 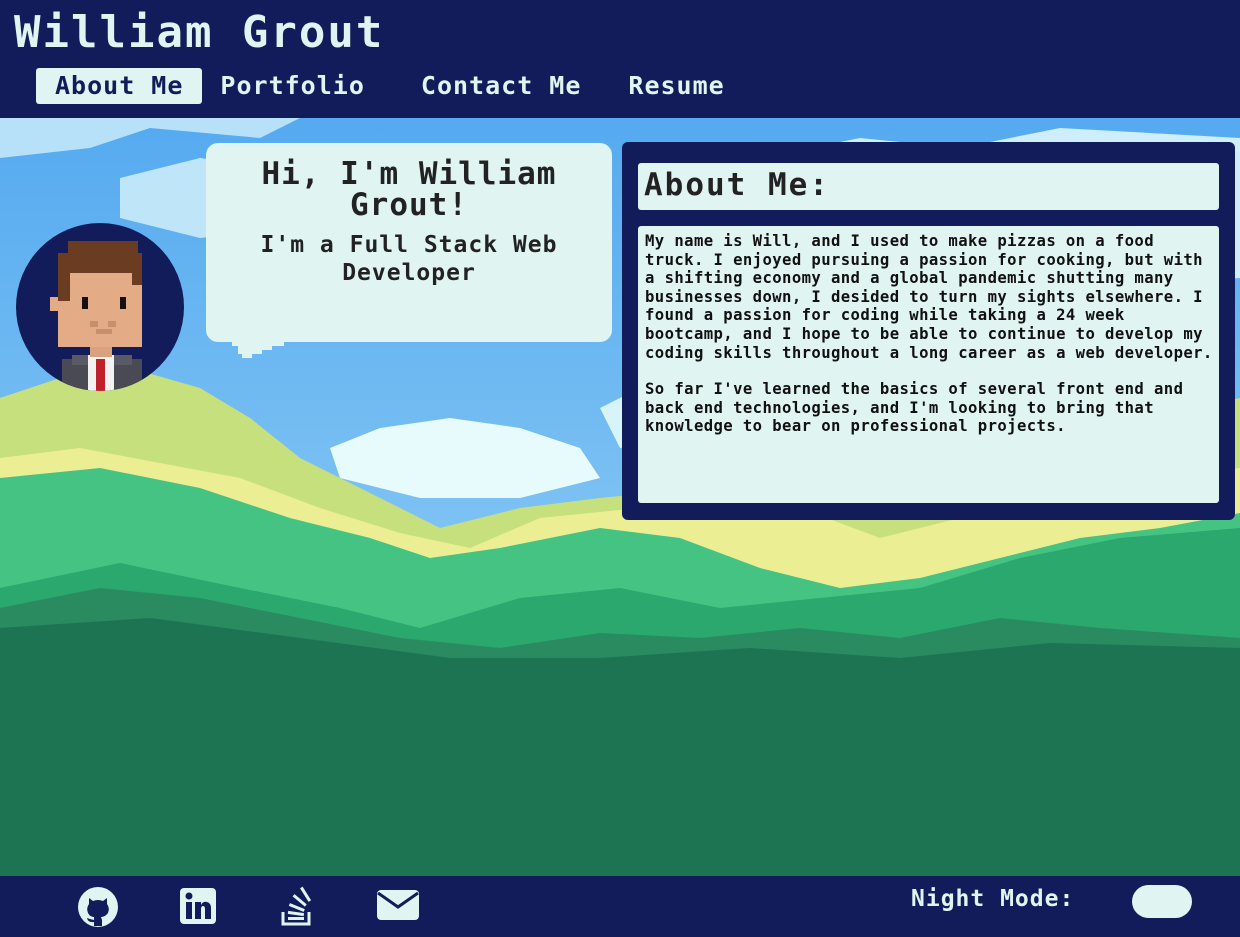 What do you see at coordinates (1162, 901) in the screenshot?
I see `night-mode-toggle` at bounding box center [1162, 901].